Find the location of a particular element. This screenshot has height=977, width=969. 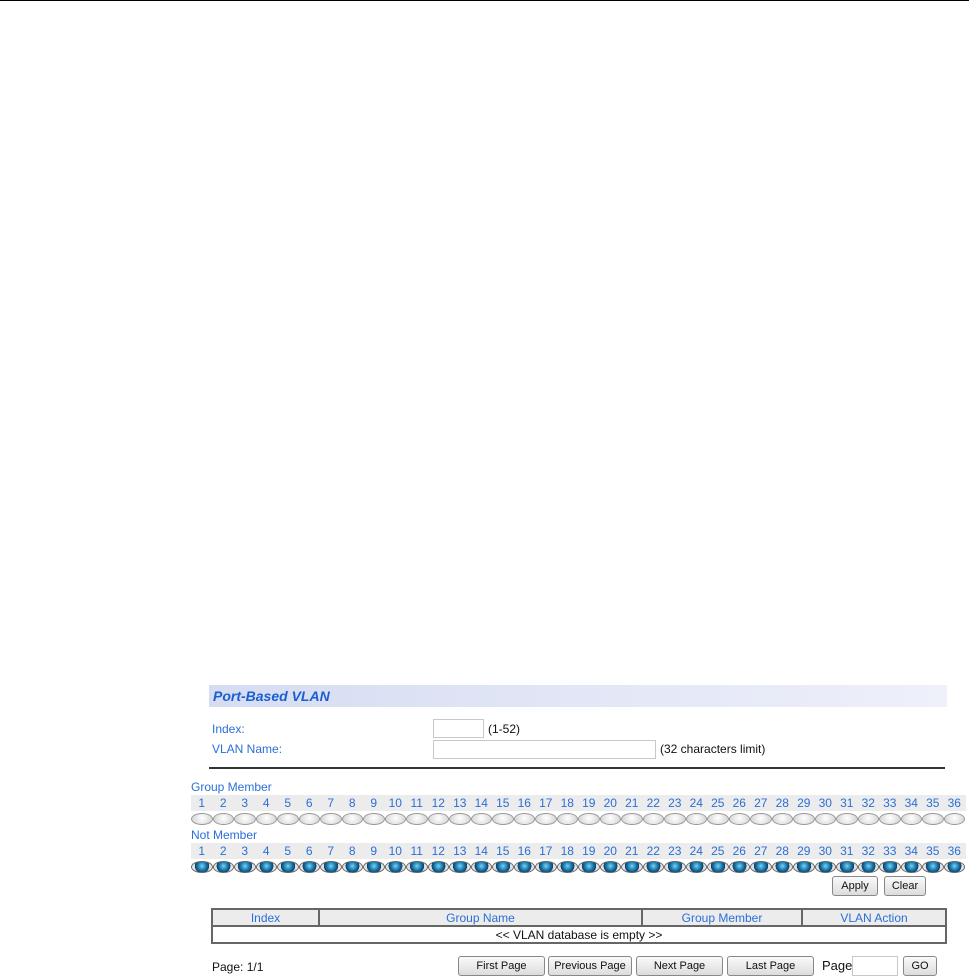

next-page-button: Next Page is located at coordinates (679, 966).